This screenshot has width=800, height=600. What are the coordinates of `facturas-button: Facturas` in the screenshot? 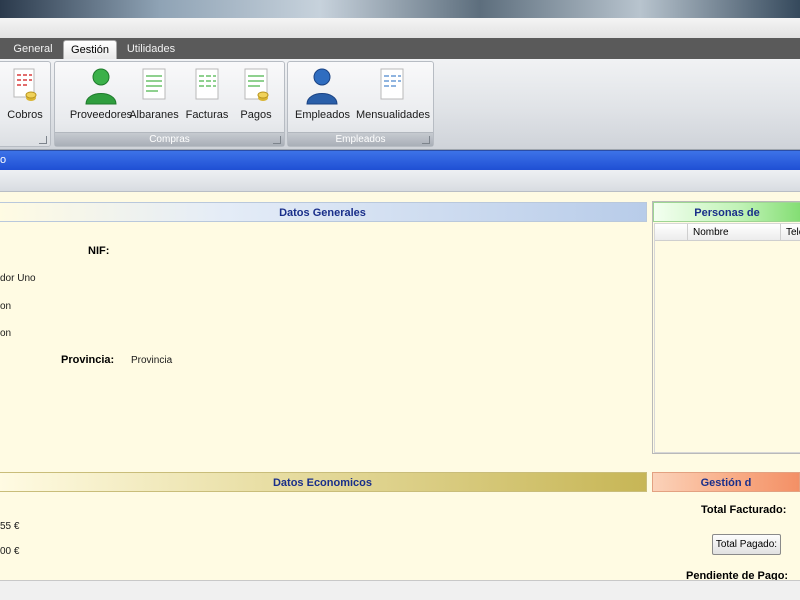 It's located at (207, 93).